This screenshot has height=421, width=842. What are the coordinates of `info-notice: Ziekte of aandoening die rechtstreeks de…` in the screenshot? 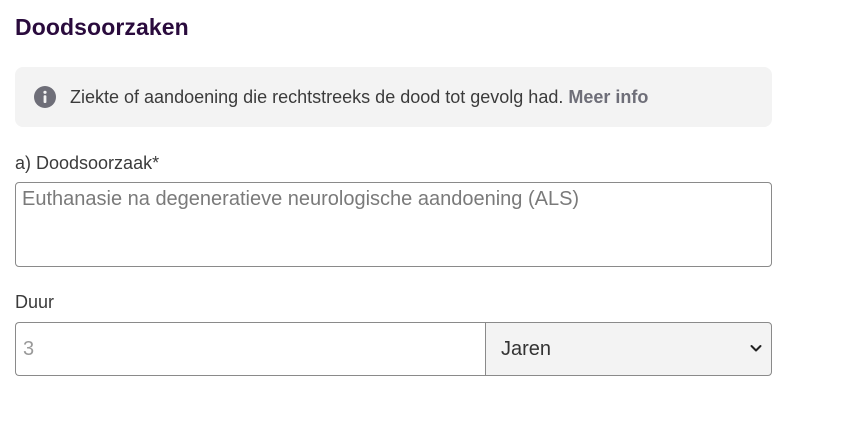 It's located at (393, 97).